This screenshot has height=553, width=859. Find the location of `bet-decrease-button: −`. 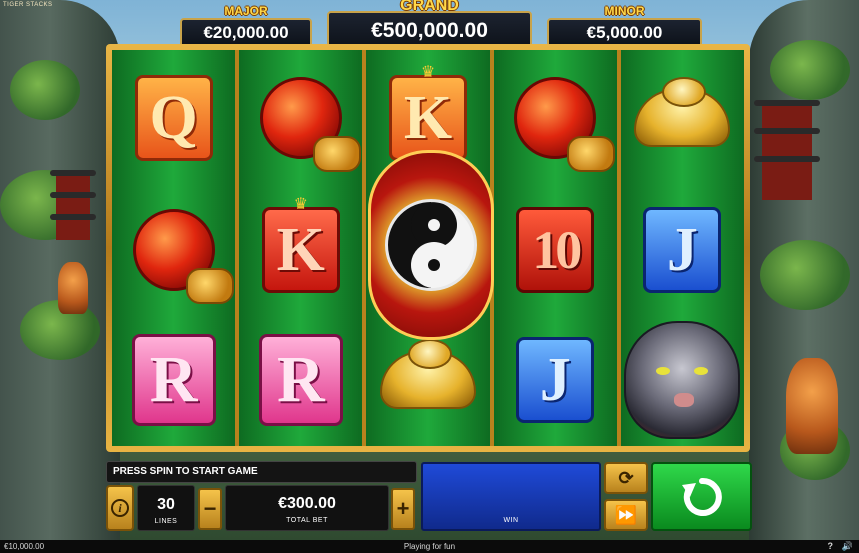

bet-decrease-button: − is located at coordinates (210, 509).